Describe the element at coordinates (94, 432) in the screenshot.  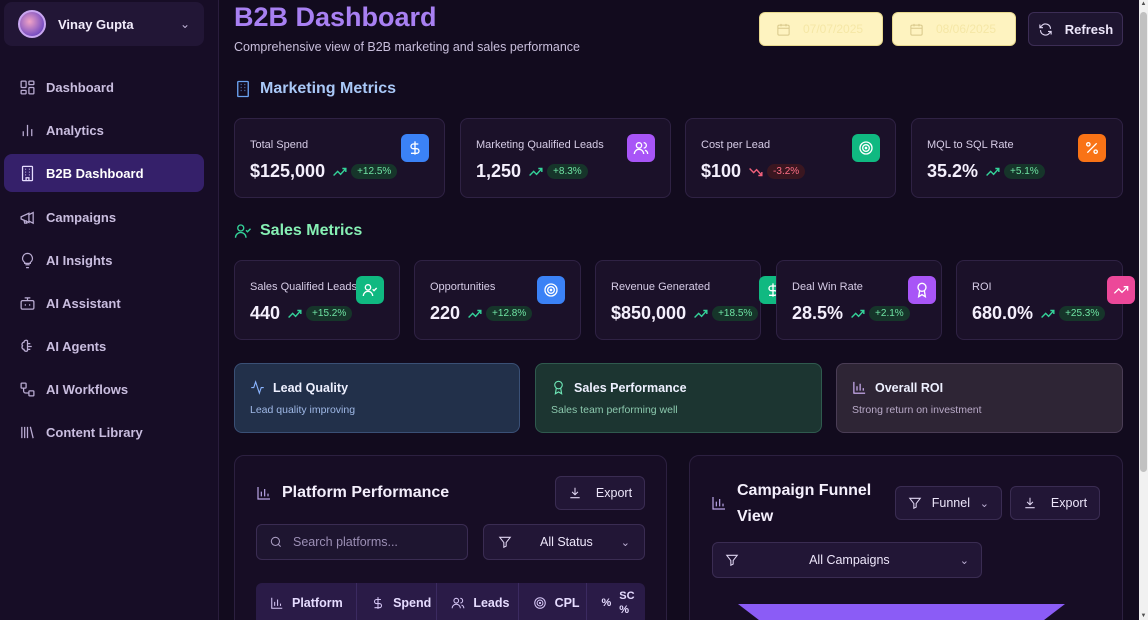
I see `nav-label: Content Library` at that location.